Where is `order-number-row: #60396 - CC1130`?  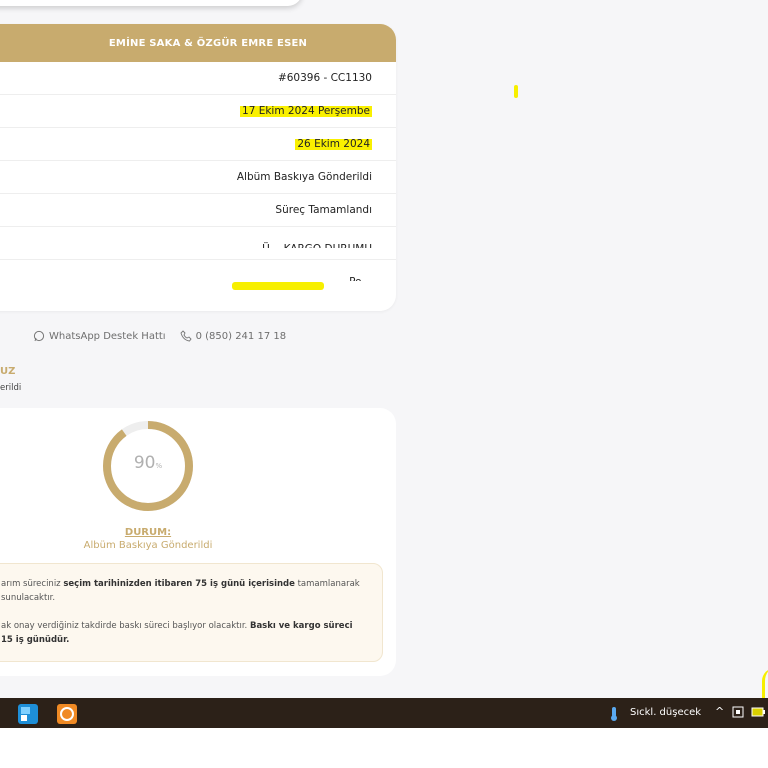
order-number-row: #60396 - CC1130 is located at coordinates (198, 78).